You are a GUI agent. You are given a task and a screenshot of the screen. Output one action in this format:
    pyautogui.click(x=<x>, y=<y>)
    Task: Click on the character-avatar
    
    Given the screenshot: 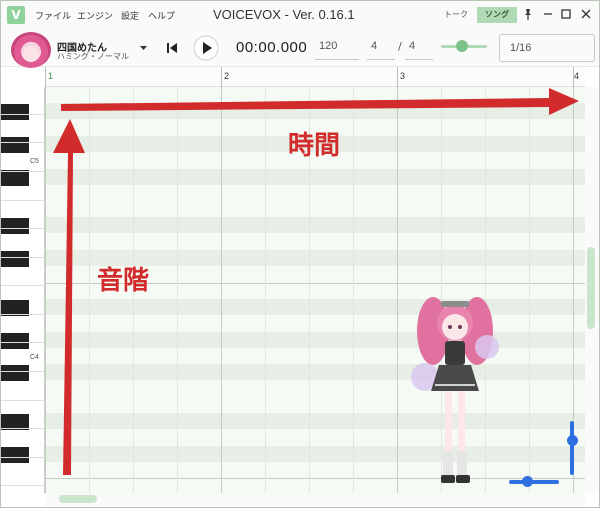 What is the action you would take?
    pyautogui.click(x=31, y=50)
    